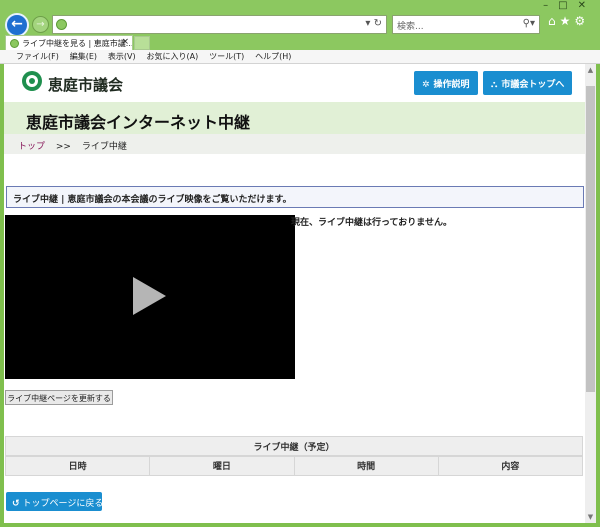 The height and width of the screenshot is (527, 600). What do you see at coordinates (529, 23) in the screenshot?
I see `search-icon: ⚲▾` at bounding box center [529, 23].